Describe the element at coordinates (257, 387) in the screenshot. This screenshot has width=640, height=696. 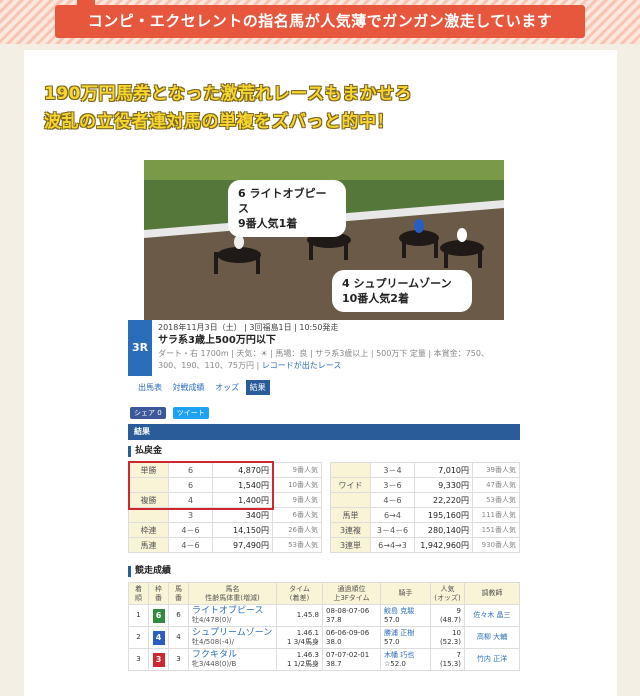
I see `tab-results: 結果` at that location.